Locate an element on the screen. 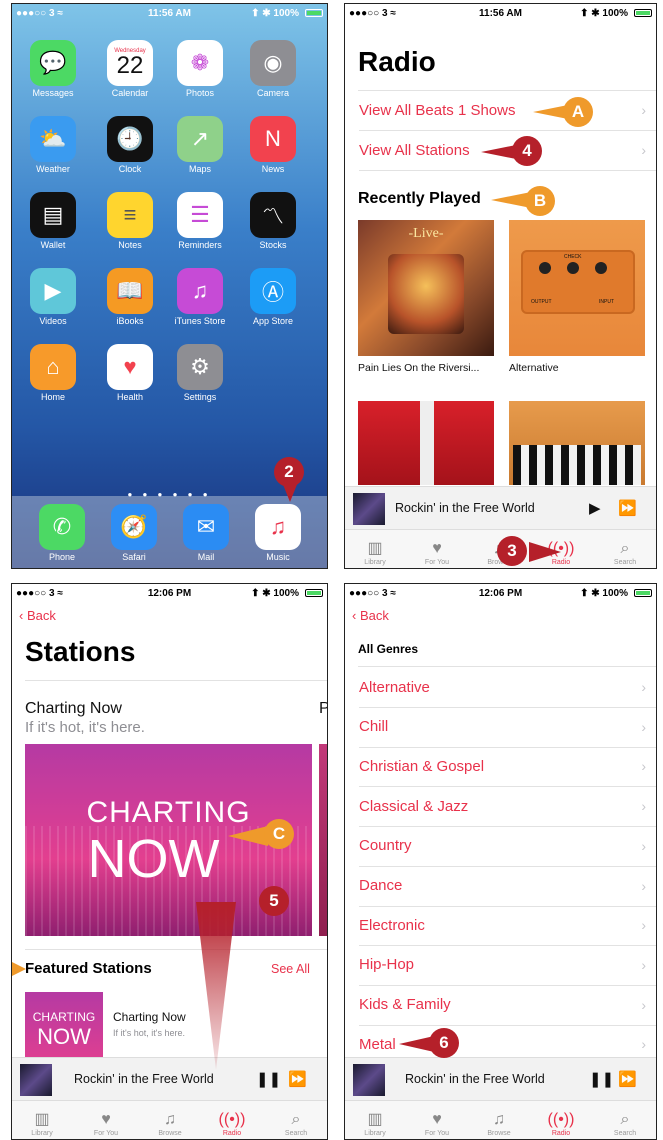 This screenshot has width=663, height=1140. app-calendar: Wednesday 22 Calendar is located at coordinates (130, 69).